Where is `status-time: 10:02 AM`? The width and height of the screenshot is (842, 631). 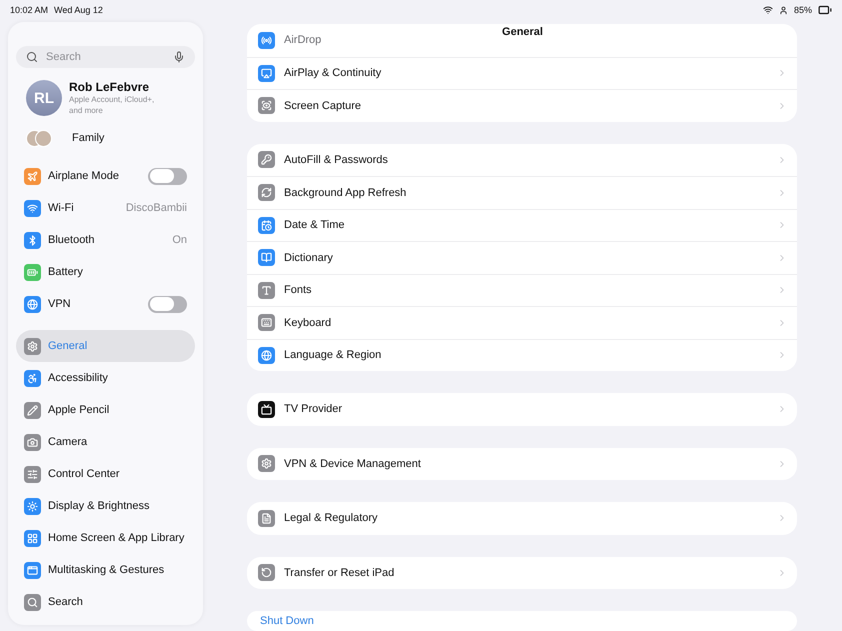 status-time: 10:02 AM is located at coordinates (29, 10).